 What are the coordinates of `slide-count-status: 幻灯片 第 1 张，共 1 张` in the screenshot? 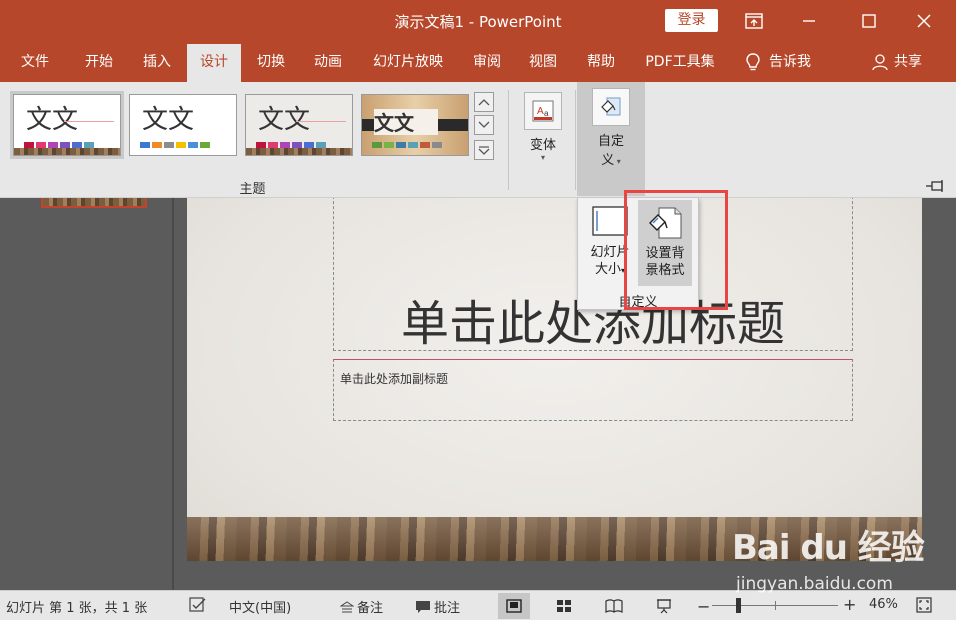 It's located at (76, 606).